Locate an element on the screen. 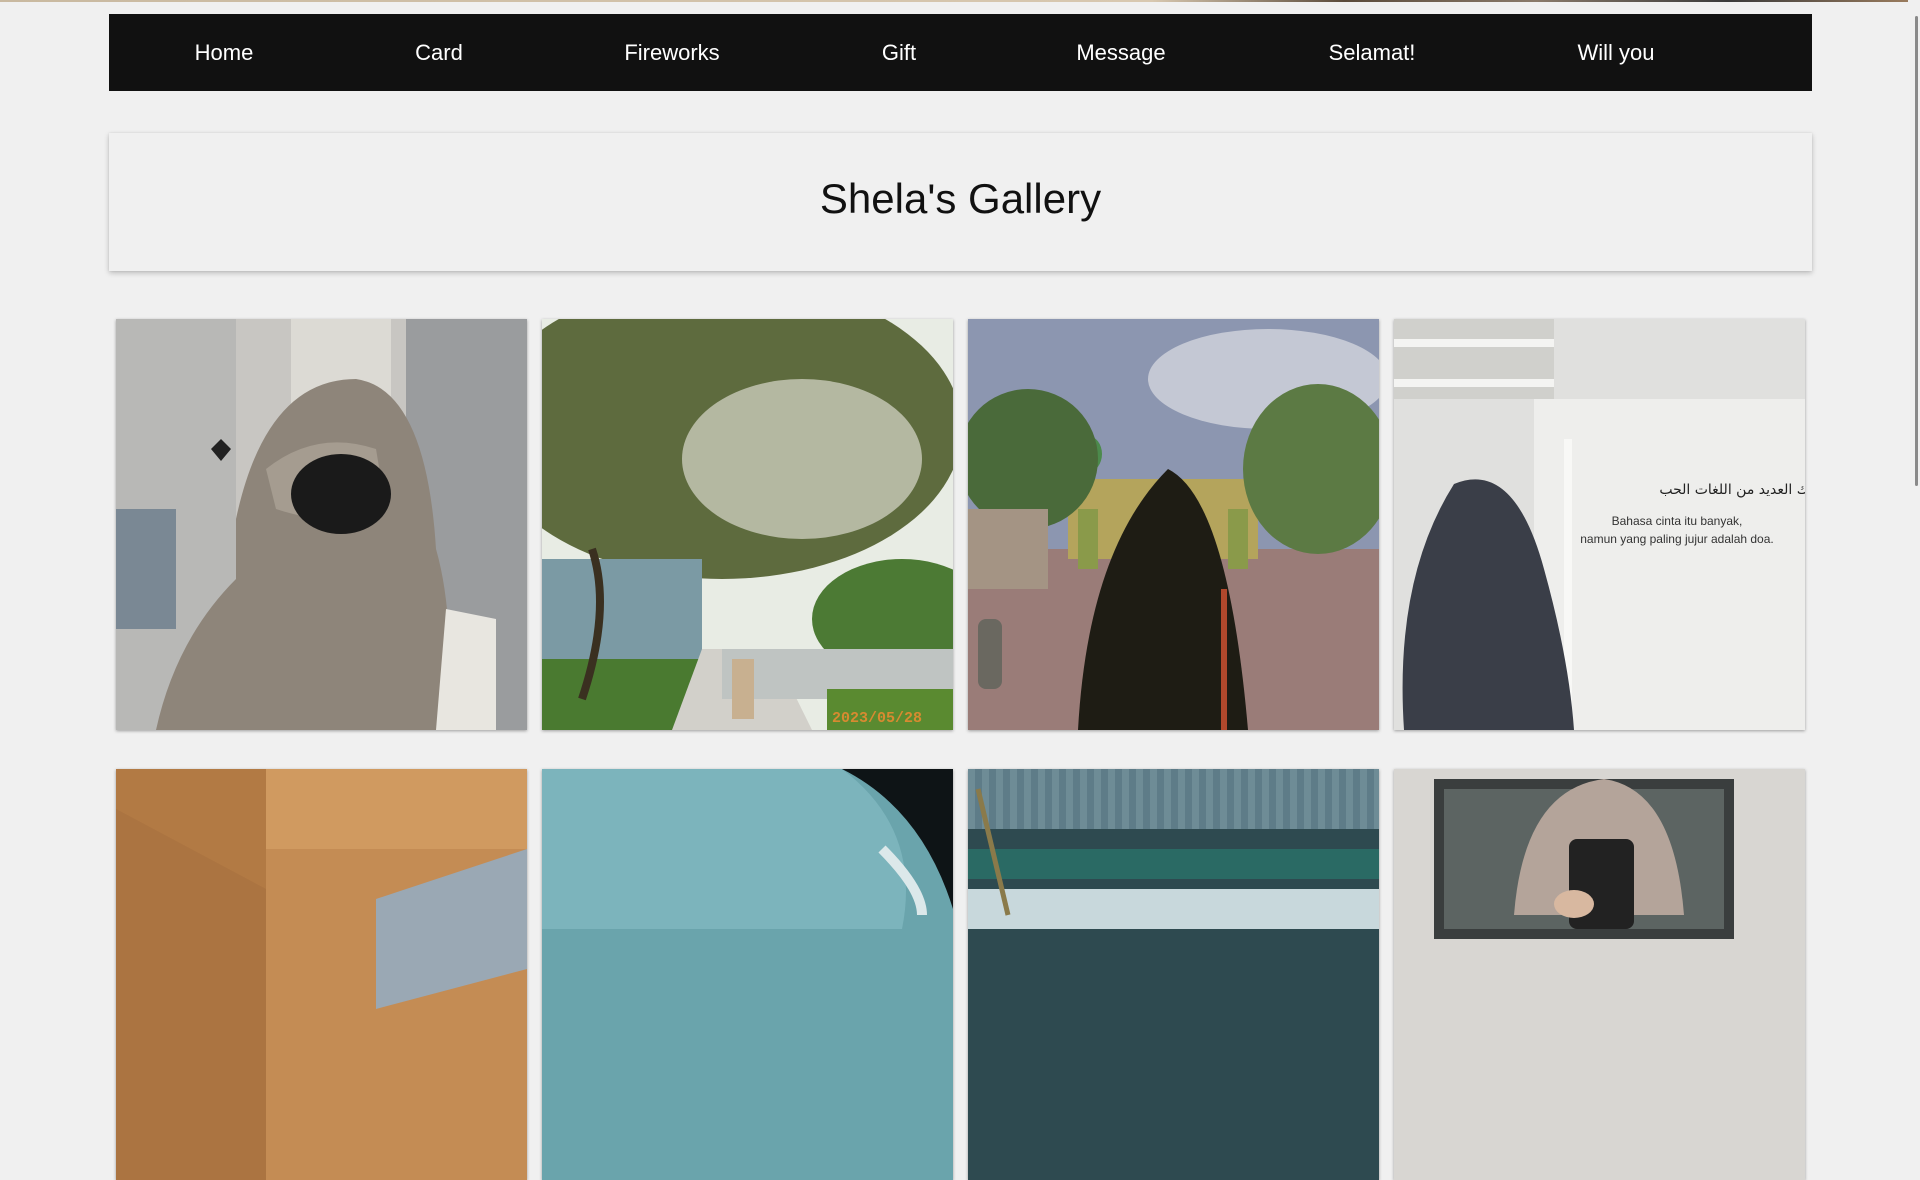  nav-item-fireworks: Fireworks is located at coordinates (671, 52).